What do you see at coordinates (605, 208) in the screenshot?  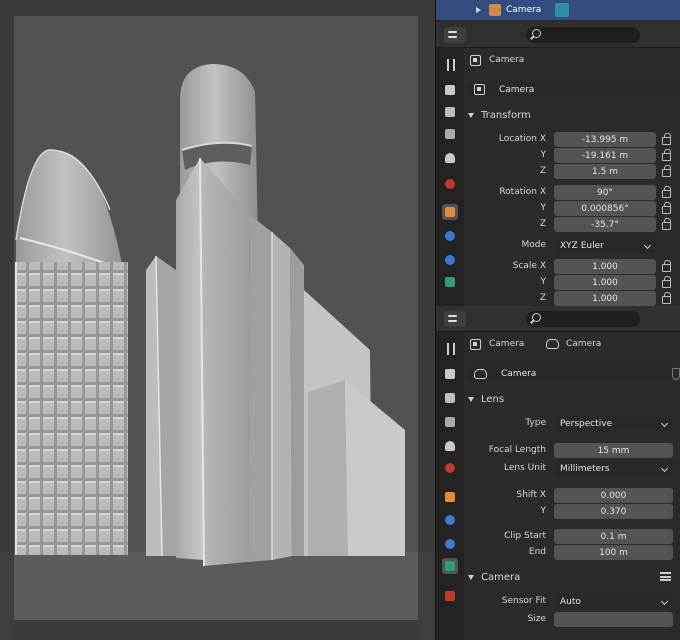 I see `rotation-y-field: 0.000856°` at bounding box center [605, 208].